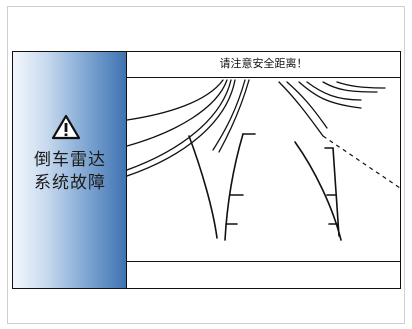  Describe the element at coordinates (70, 183) in the screenshot. I see `warning-text-line-2: 系统故障` at that location.